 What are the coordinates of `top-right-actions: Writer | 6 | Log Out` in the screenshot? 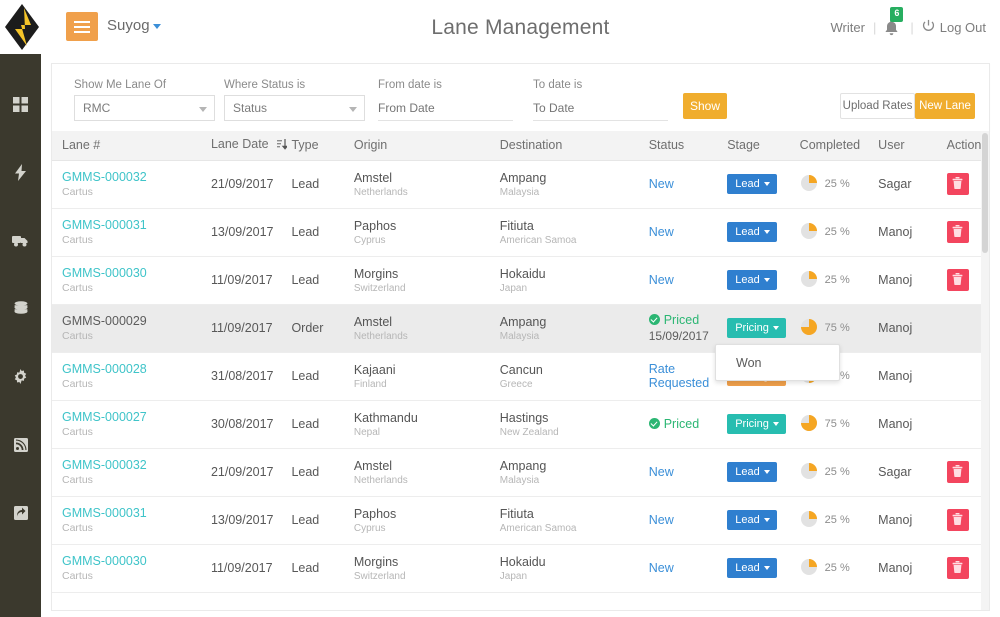 It's located at (908, 22).